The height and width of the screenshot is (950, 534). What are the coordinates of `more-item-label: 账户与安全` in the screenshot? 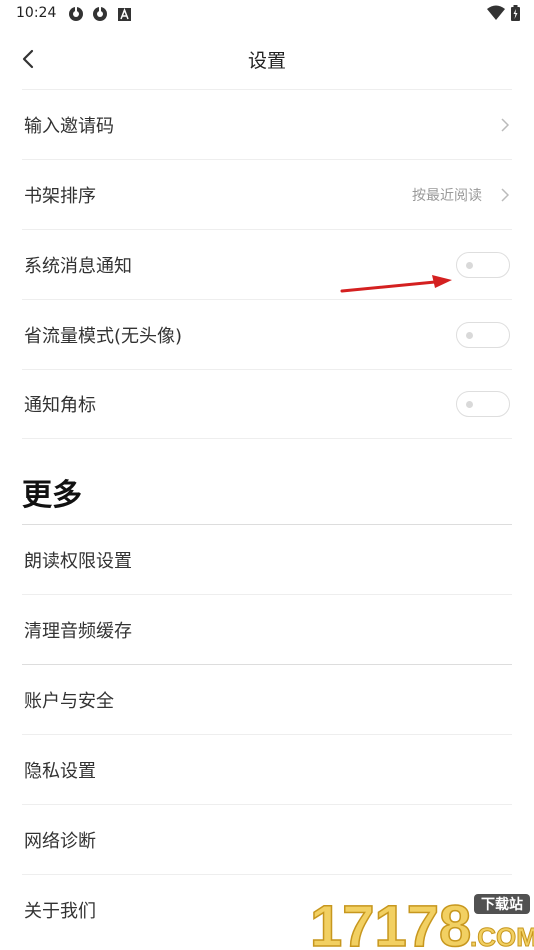 It's located at (69, 701).